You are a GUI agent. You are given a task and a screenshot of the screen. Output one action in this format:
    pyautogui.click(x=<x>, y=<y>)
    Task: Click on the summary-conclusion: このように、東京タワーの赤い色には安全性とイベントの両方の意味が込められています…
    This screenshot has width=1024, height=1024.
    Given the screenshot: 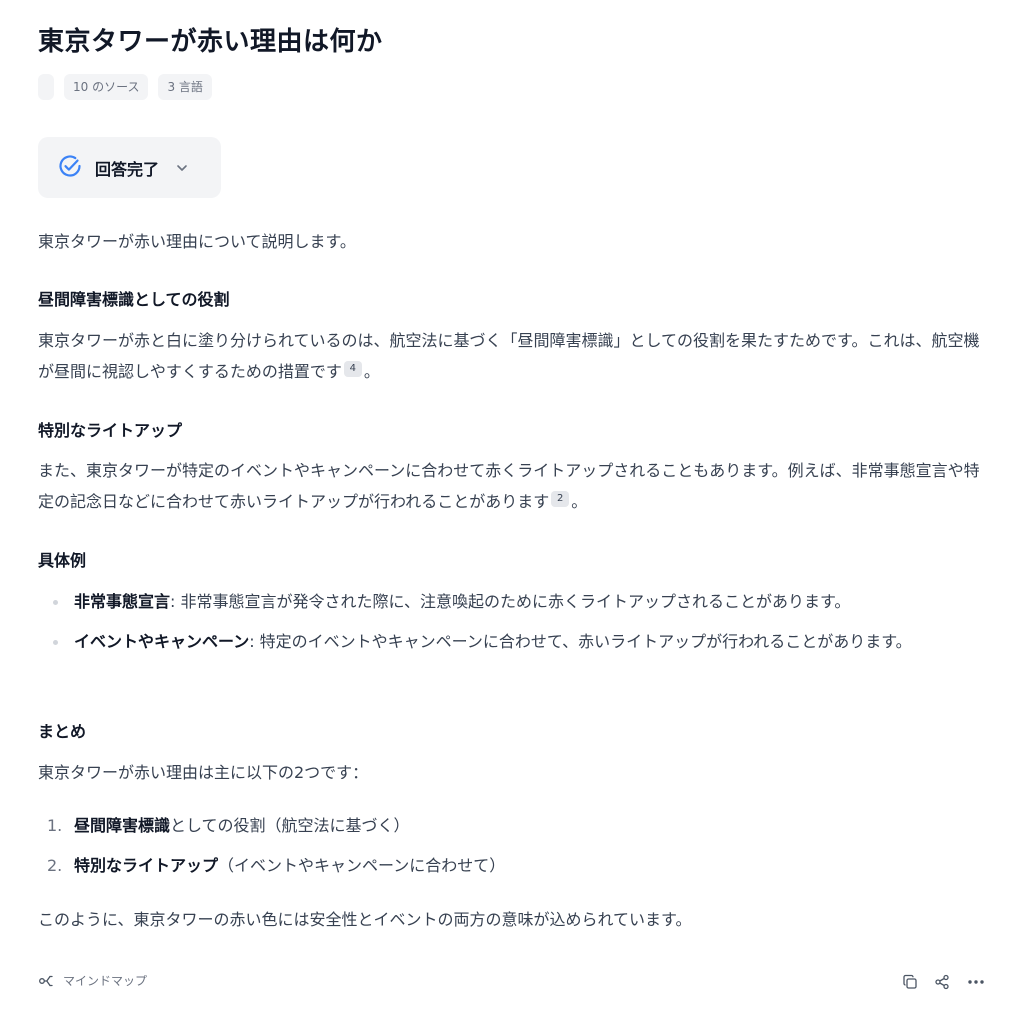 What is the action you would take?
    pyautogui.click(x=365, y=919)
    